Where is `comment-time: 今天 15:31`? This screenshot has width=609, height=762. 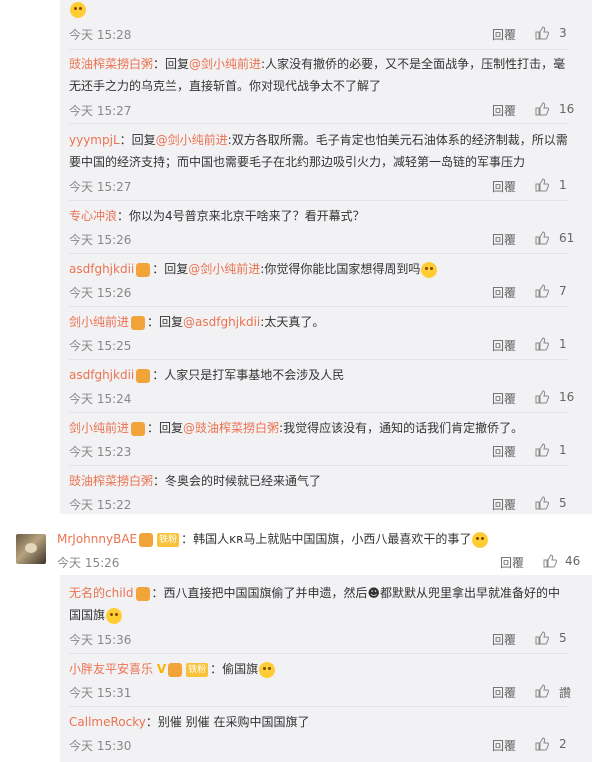 comment-time: 今天 15:31 is located at coordinates (100, 693).